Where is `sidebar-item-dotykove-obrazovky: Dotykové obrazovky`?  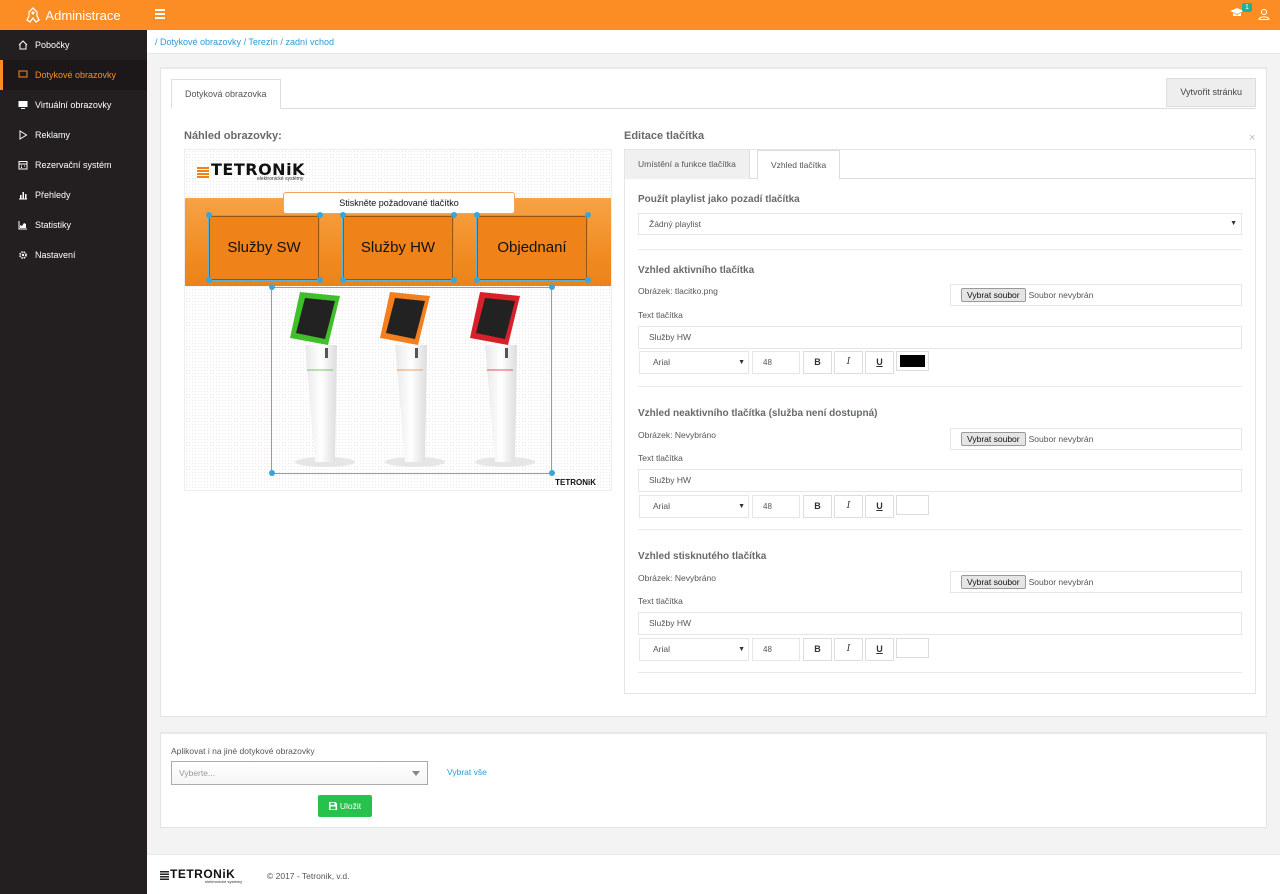 sidebar-item-dotykove-obrazovky: Dotykové obrazovky is located at coordinates (73, 75).